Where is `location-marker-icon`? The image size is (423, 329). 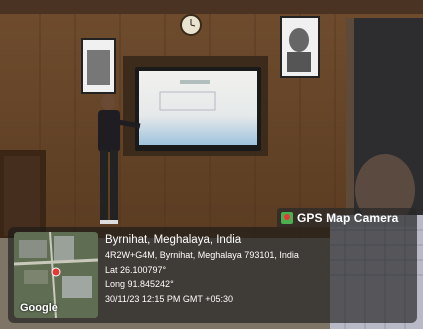 location-marker-icon is located at coordinates (56, 272).